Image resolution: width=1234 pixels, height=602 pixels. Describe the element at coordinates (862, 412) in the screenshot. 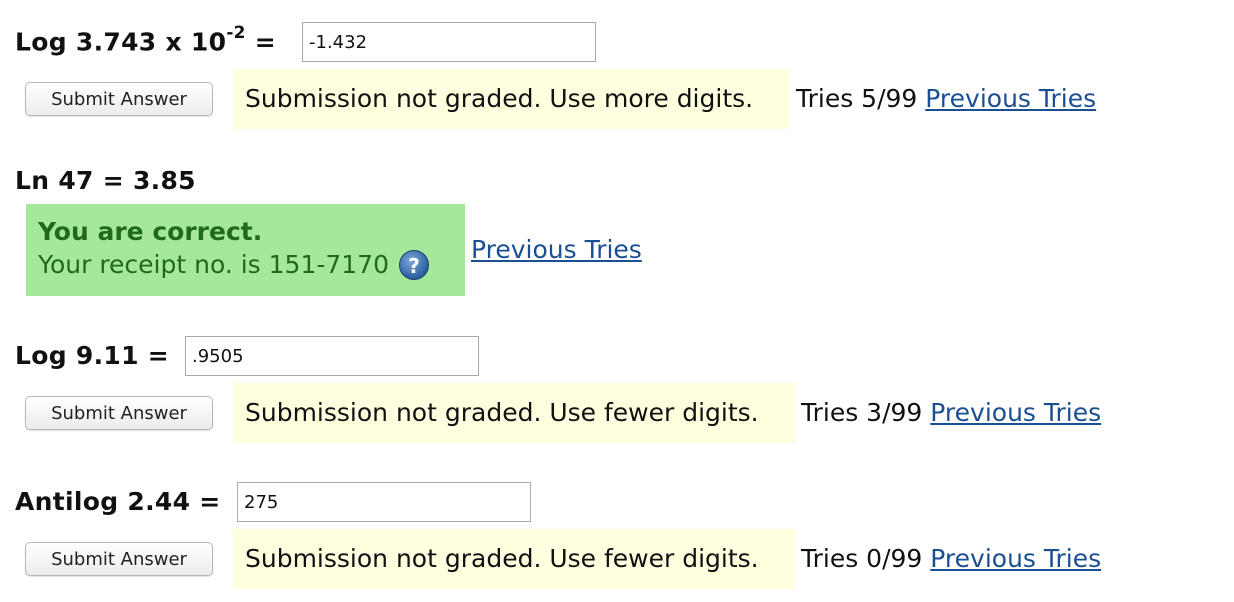

I see `tries-text: Tries 3/99` at that location.